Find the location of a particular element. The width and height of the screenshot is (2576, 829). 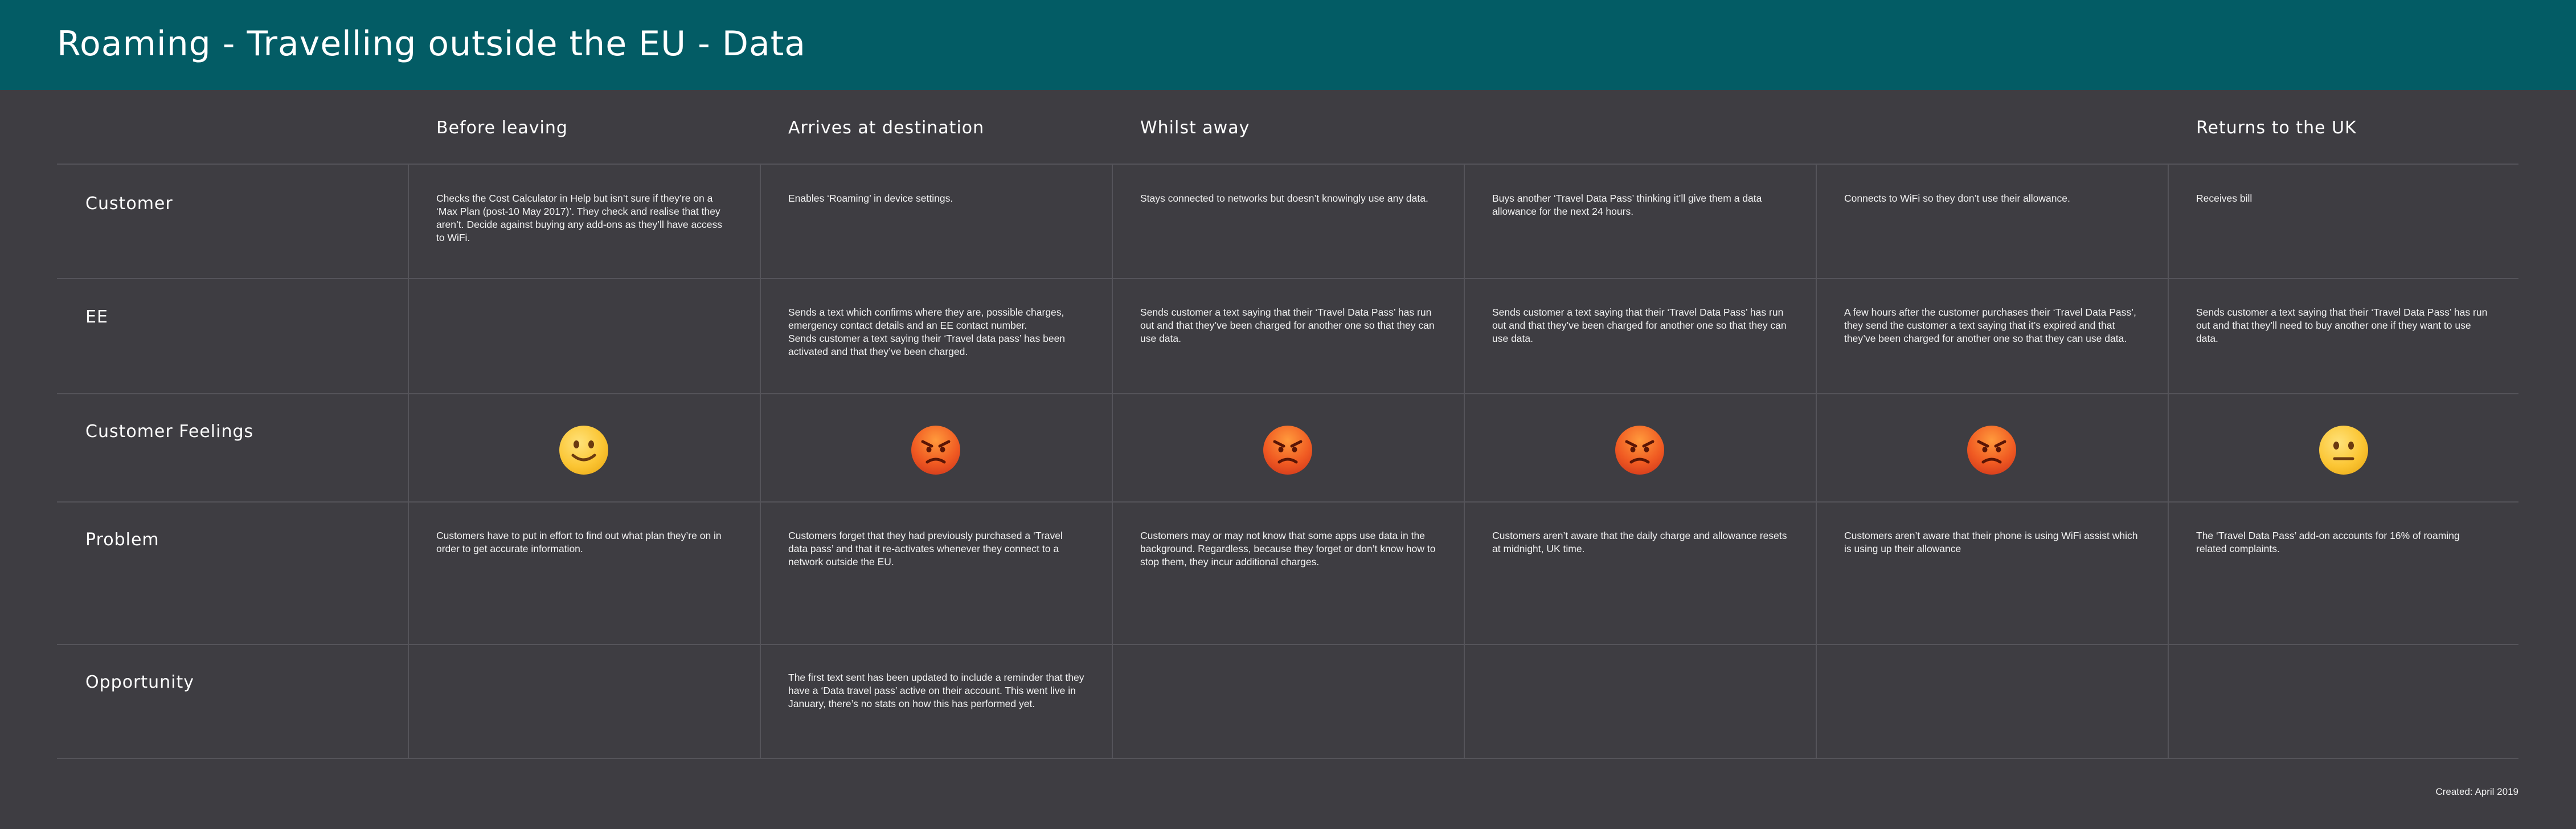

phase-returns-to-uk: Returns to the UK is located at coordinates (2276, 128).